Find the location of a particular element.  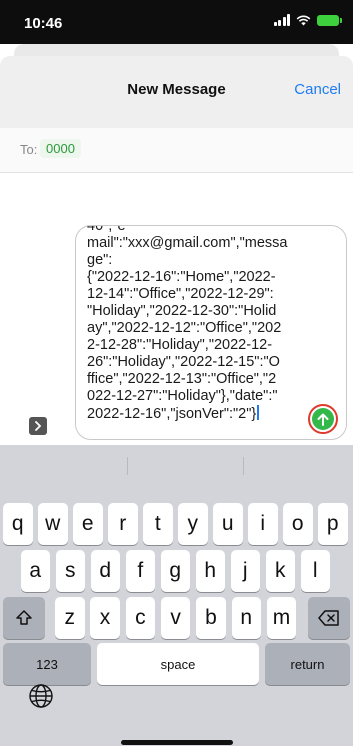

key-r: r is located at coordinates (123, 524).